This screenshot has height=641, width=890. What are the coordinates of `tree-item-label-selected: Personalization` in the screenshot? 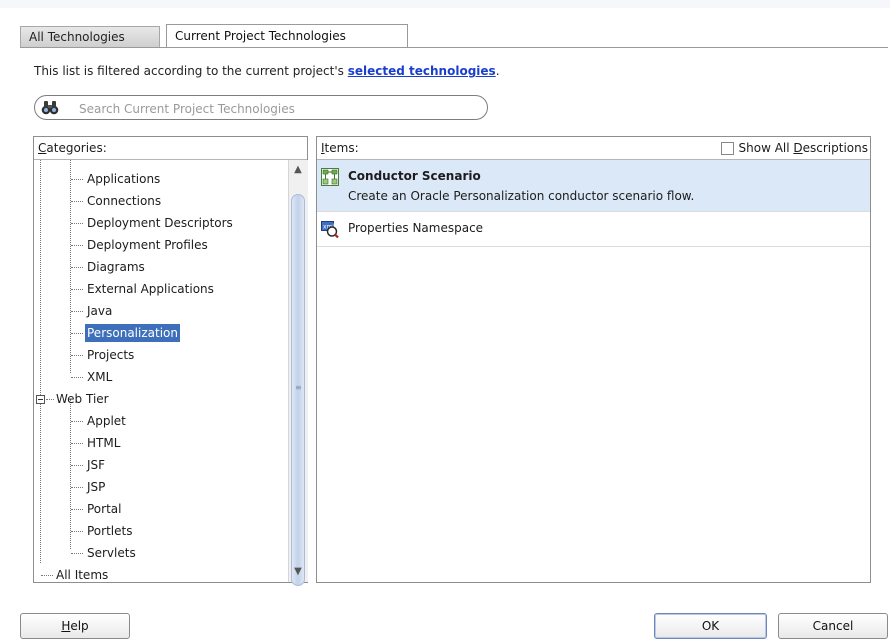 It's located at (132, 333).